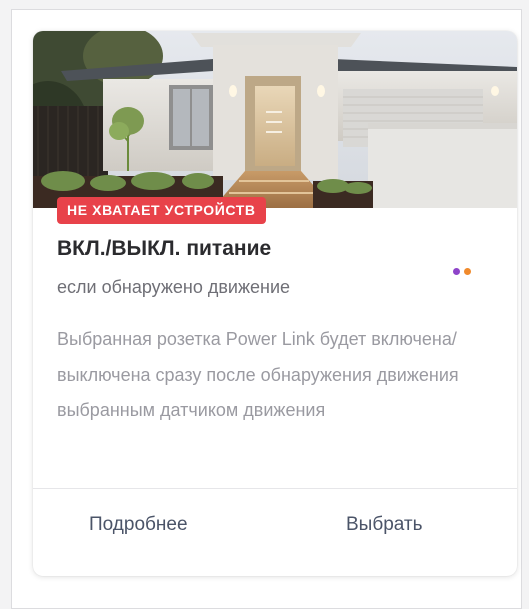  Describe the element at coordinates (138, 525) in the screenshot. I see `more-details-button: Подробнее` at that location.